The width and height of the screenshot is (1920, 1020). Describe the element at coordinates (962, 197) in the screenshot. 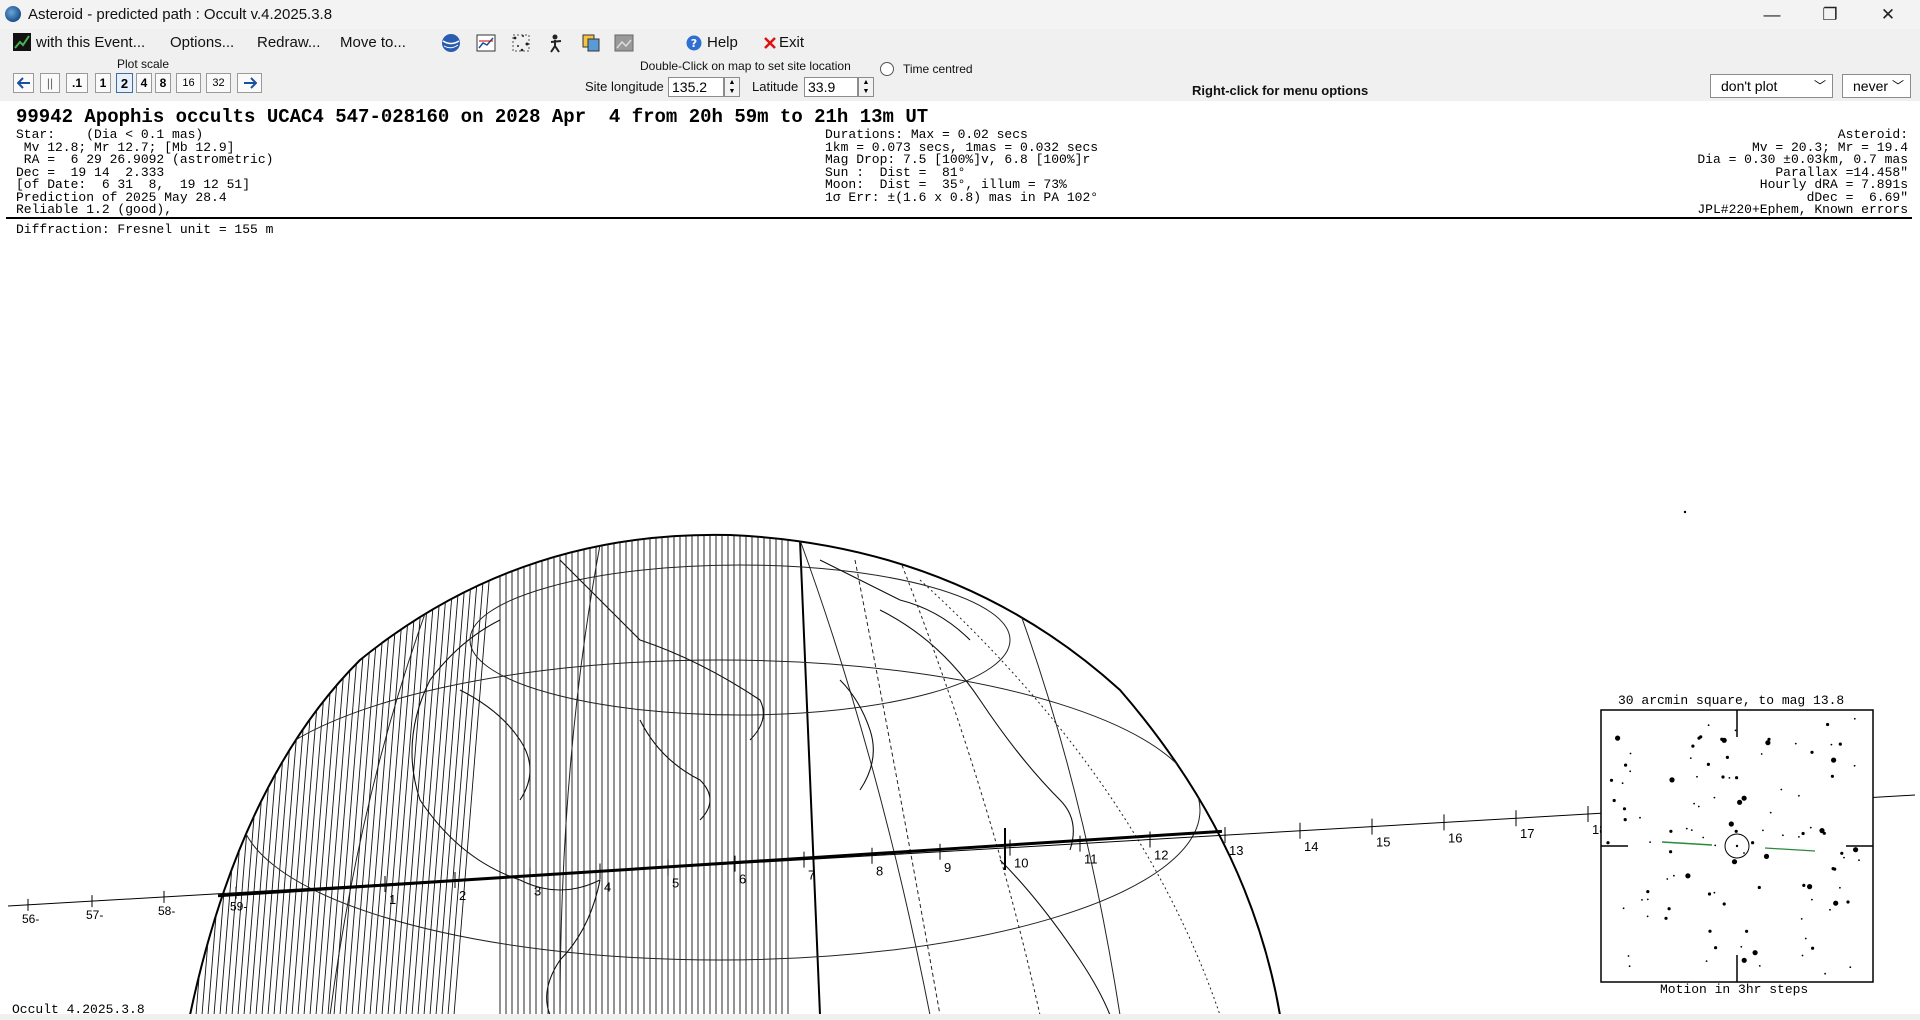

I see `duration-info-line: 1σ Err: ±(1.6 x 0.8) mas in PA 102°` at that location.